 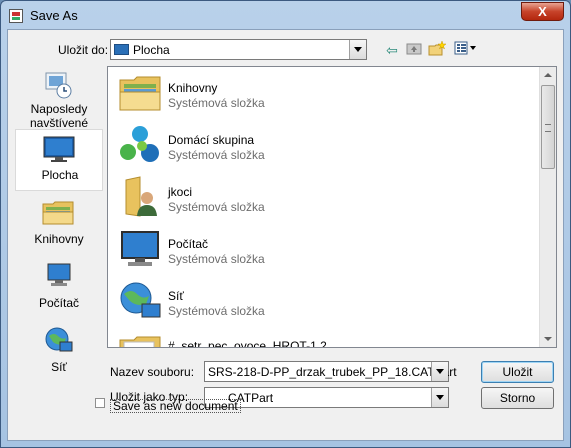 What do you see at coordinates (100, 403) in the screenshot?
I see `save-as-new-checkbox` at bounding box center [100, 403].